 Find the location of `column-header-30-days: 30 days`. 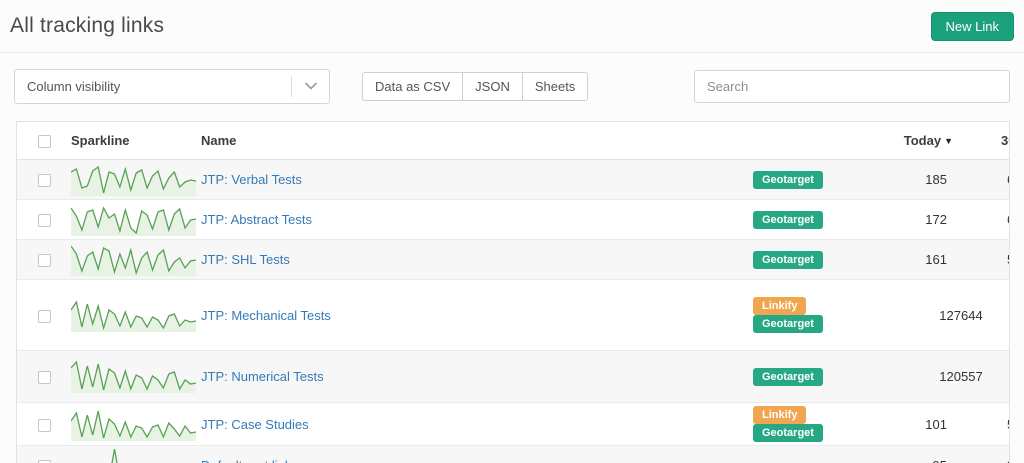

column-header-30-days: 30 days is located at coordinates (985, 141).